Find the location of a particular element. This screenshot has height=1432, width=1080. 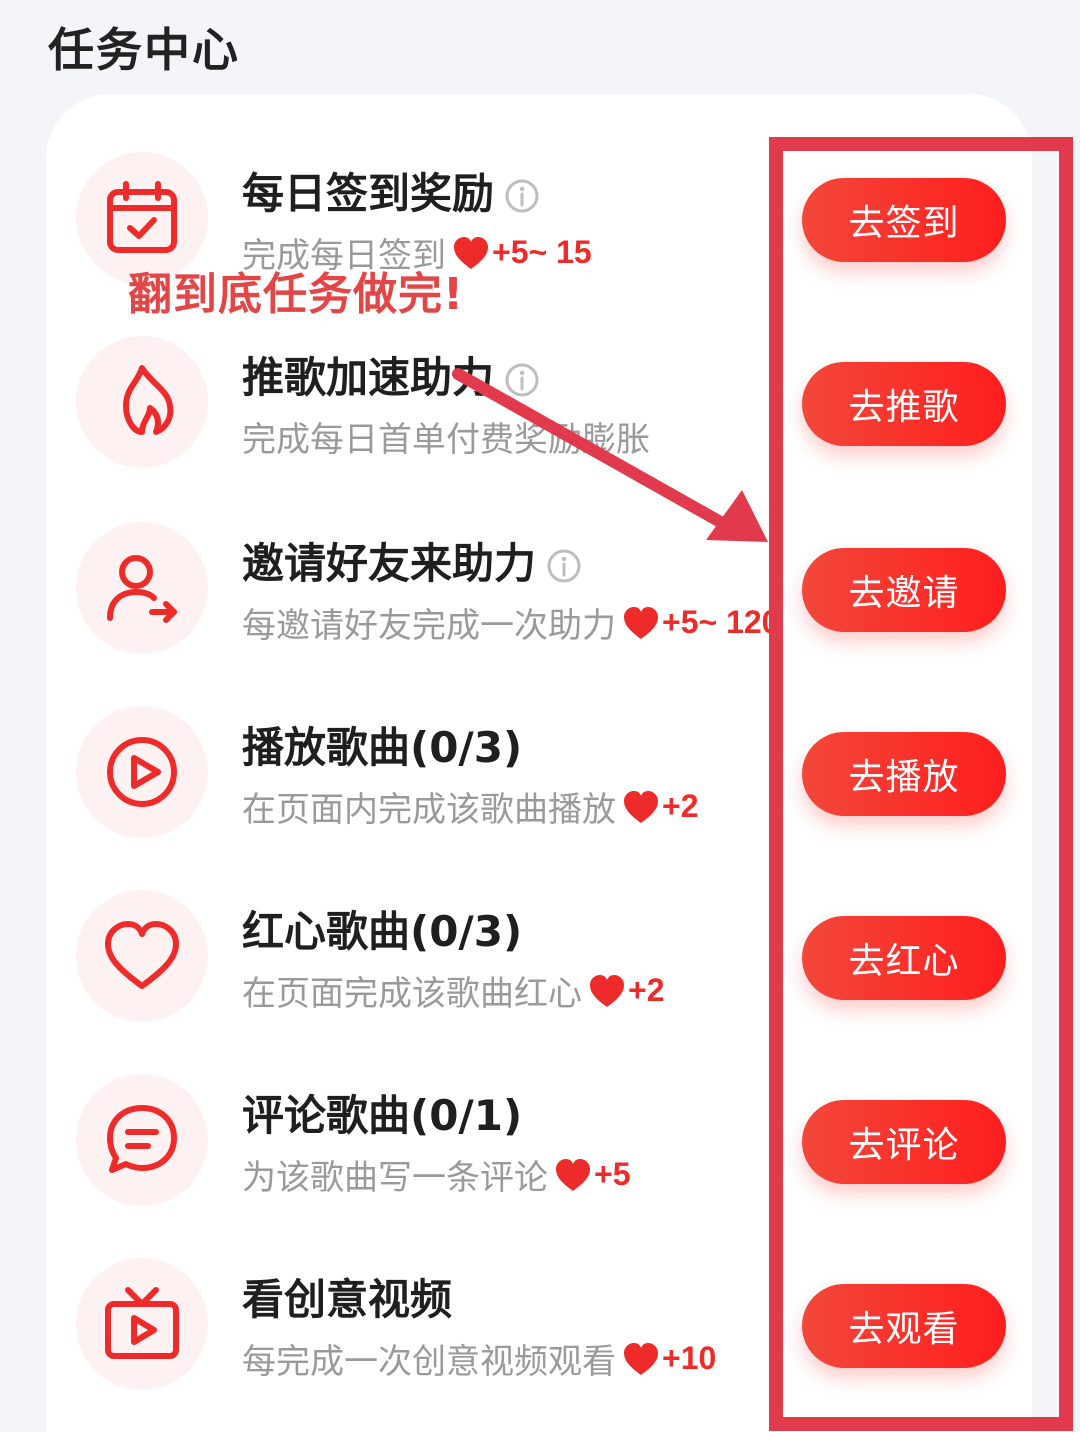

task-title-text: 推歌加速助力 is located at coordinates (368, 377).